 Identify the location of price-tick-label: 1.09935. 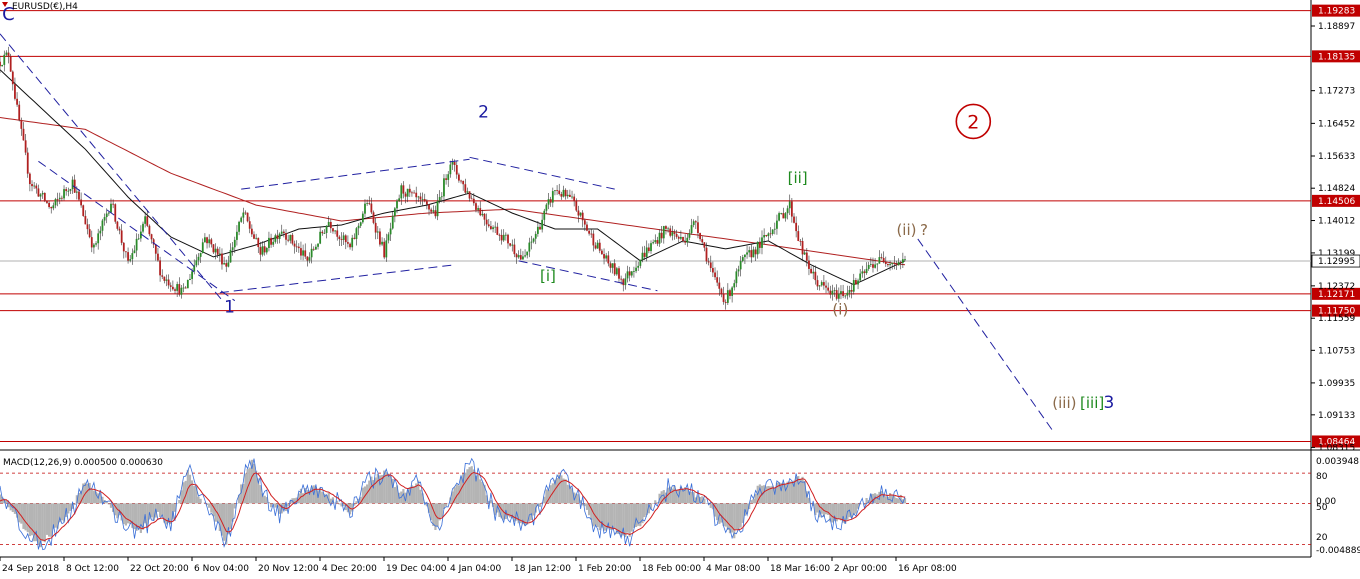
(1336, 384).